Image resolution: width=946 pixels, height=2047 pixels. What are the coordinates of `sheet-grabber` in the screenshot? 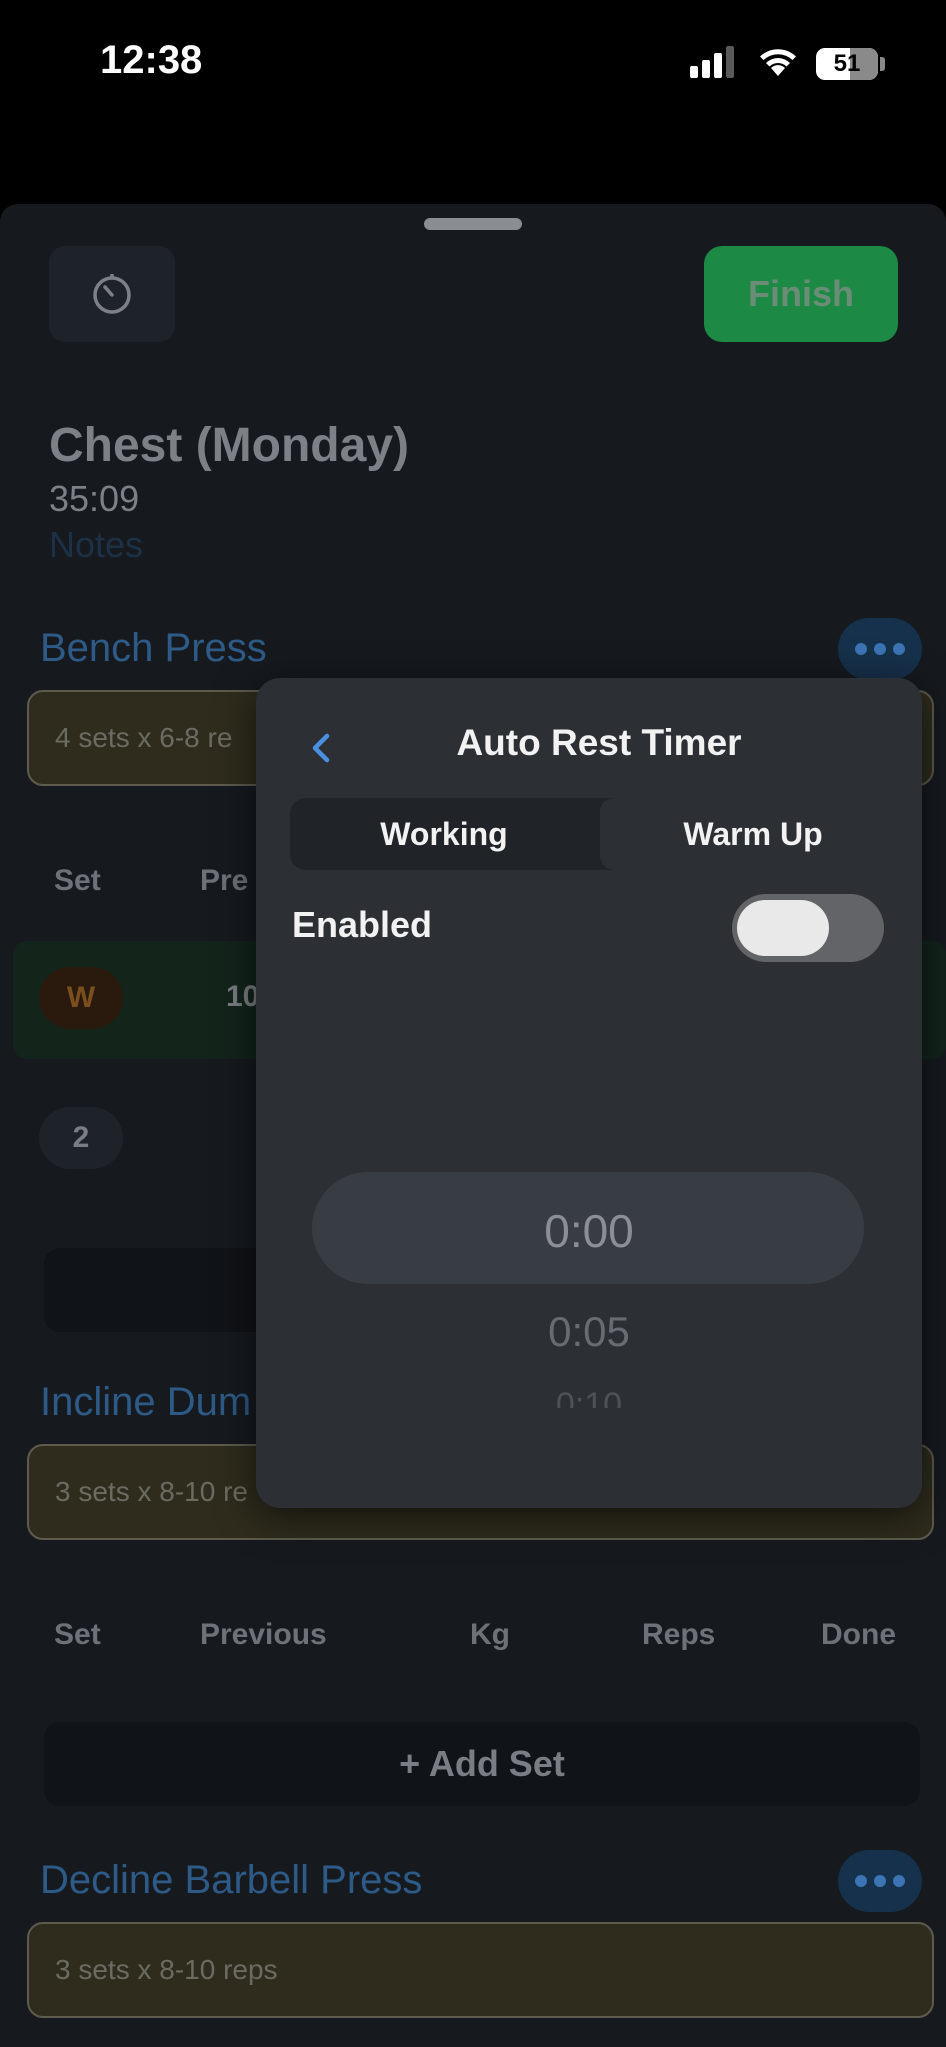 It's located at (473, 224).